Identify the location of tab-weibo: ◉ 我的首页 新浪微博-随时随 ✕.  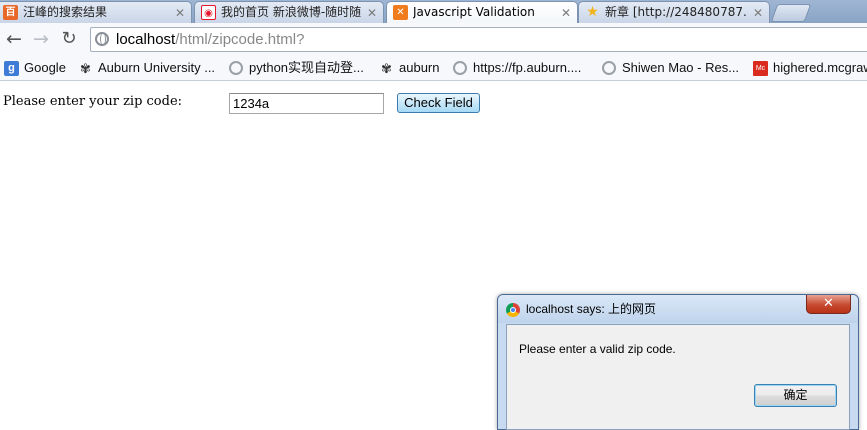
(289, 12).